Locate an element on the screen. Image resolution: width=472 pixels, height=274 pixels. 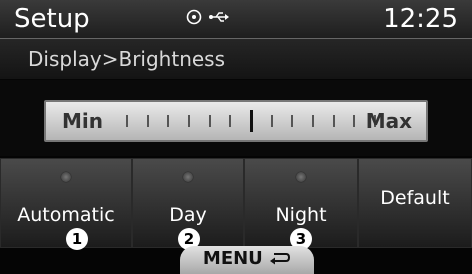
automatic-indicator-icon is located at coordinates (66, 177).